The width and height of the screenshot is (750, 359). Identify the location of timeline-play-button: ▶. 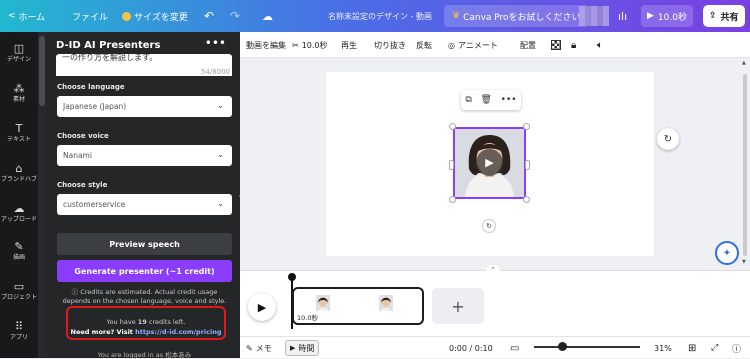
(262, 307).